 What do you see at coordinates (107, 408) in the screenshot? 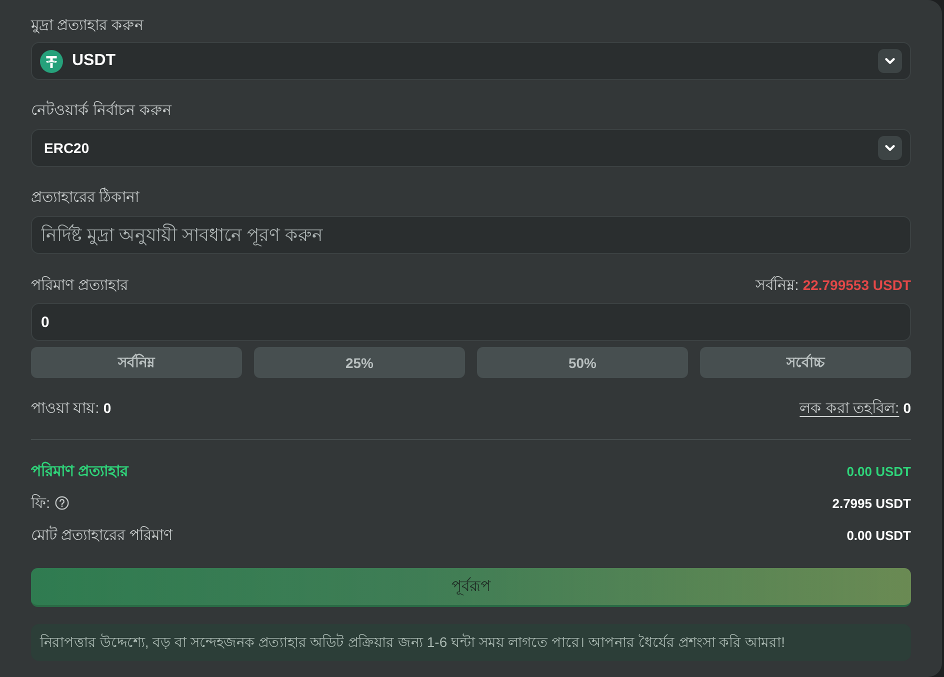
I see `available-amount: 0` at bounding box center [107, 408].